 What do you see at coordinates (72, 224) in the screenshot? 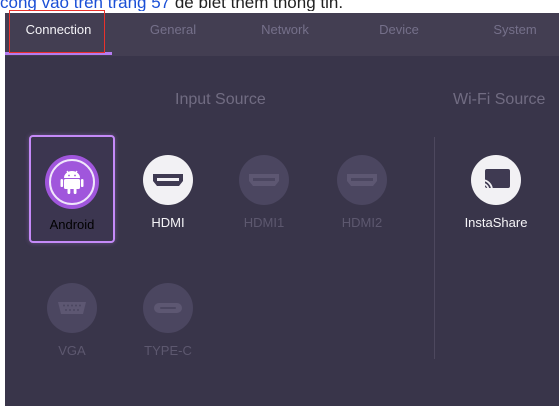
I see `source-label-android: Android` at bounding box center [72, 224].